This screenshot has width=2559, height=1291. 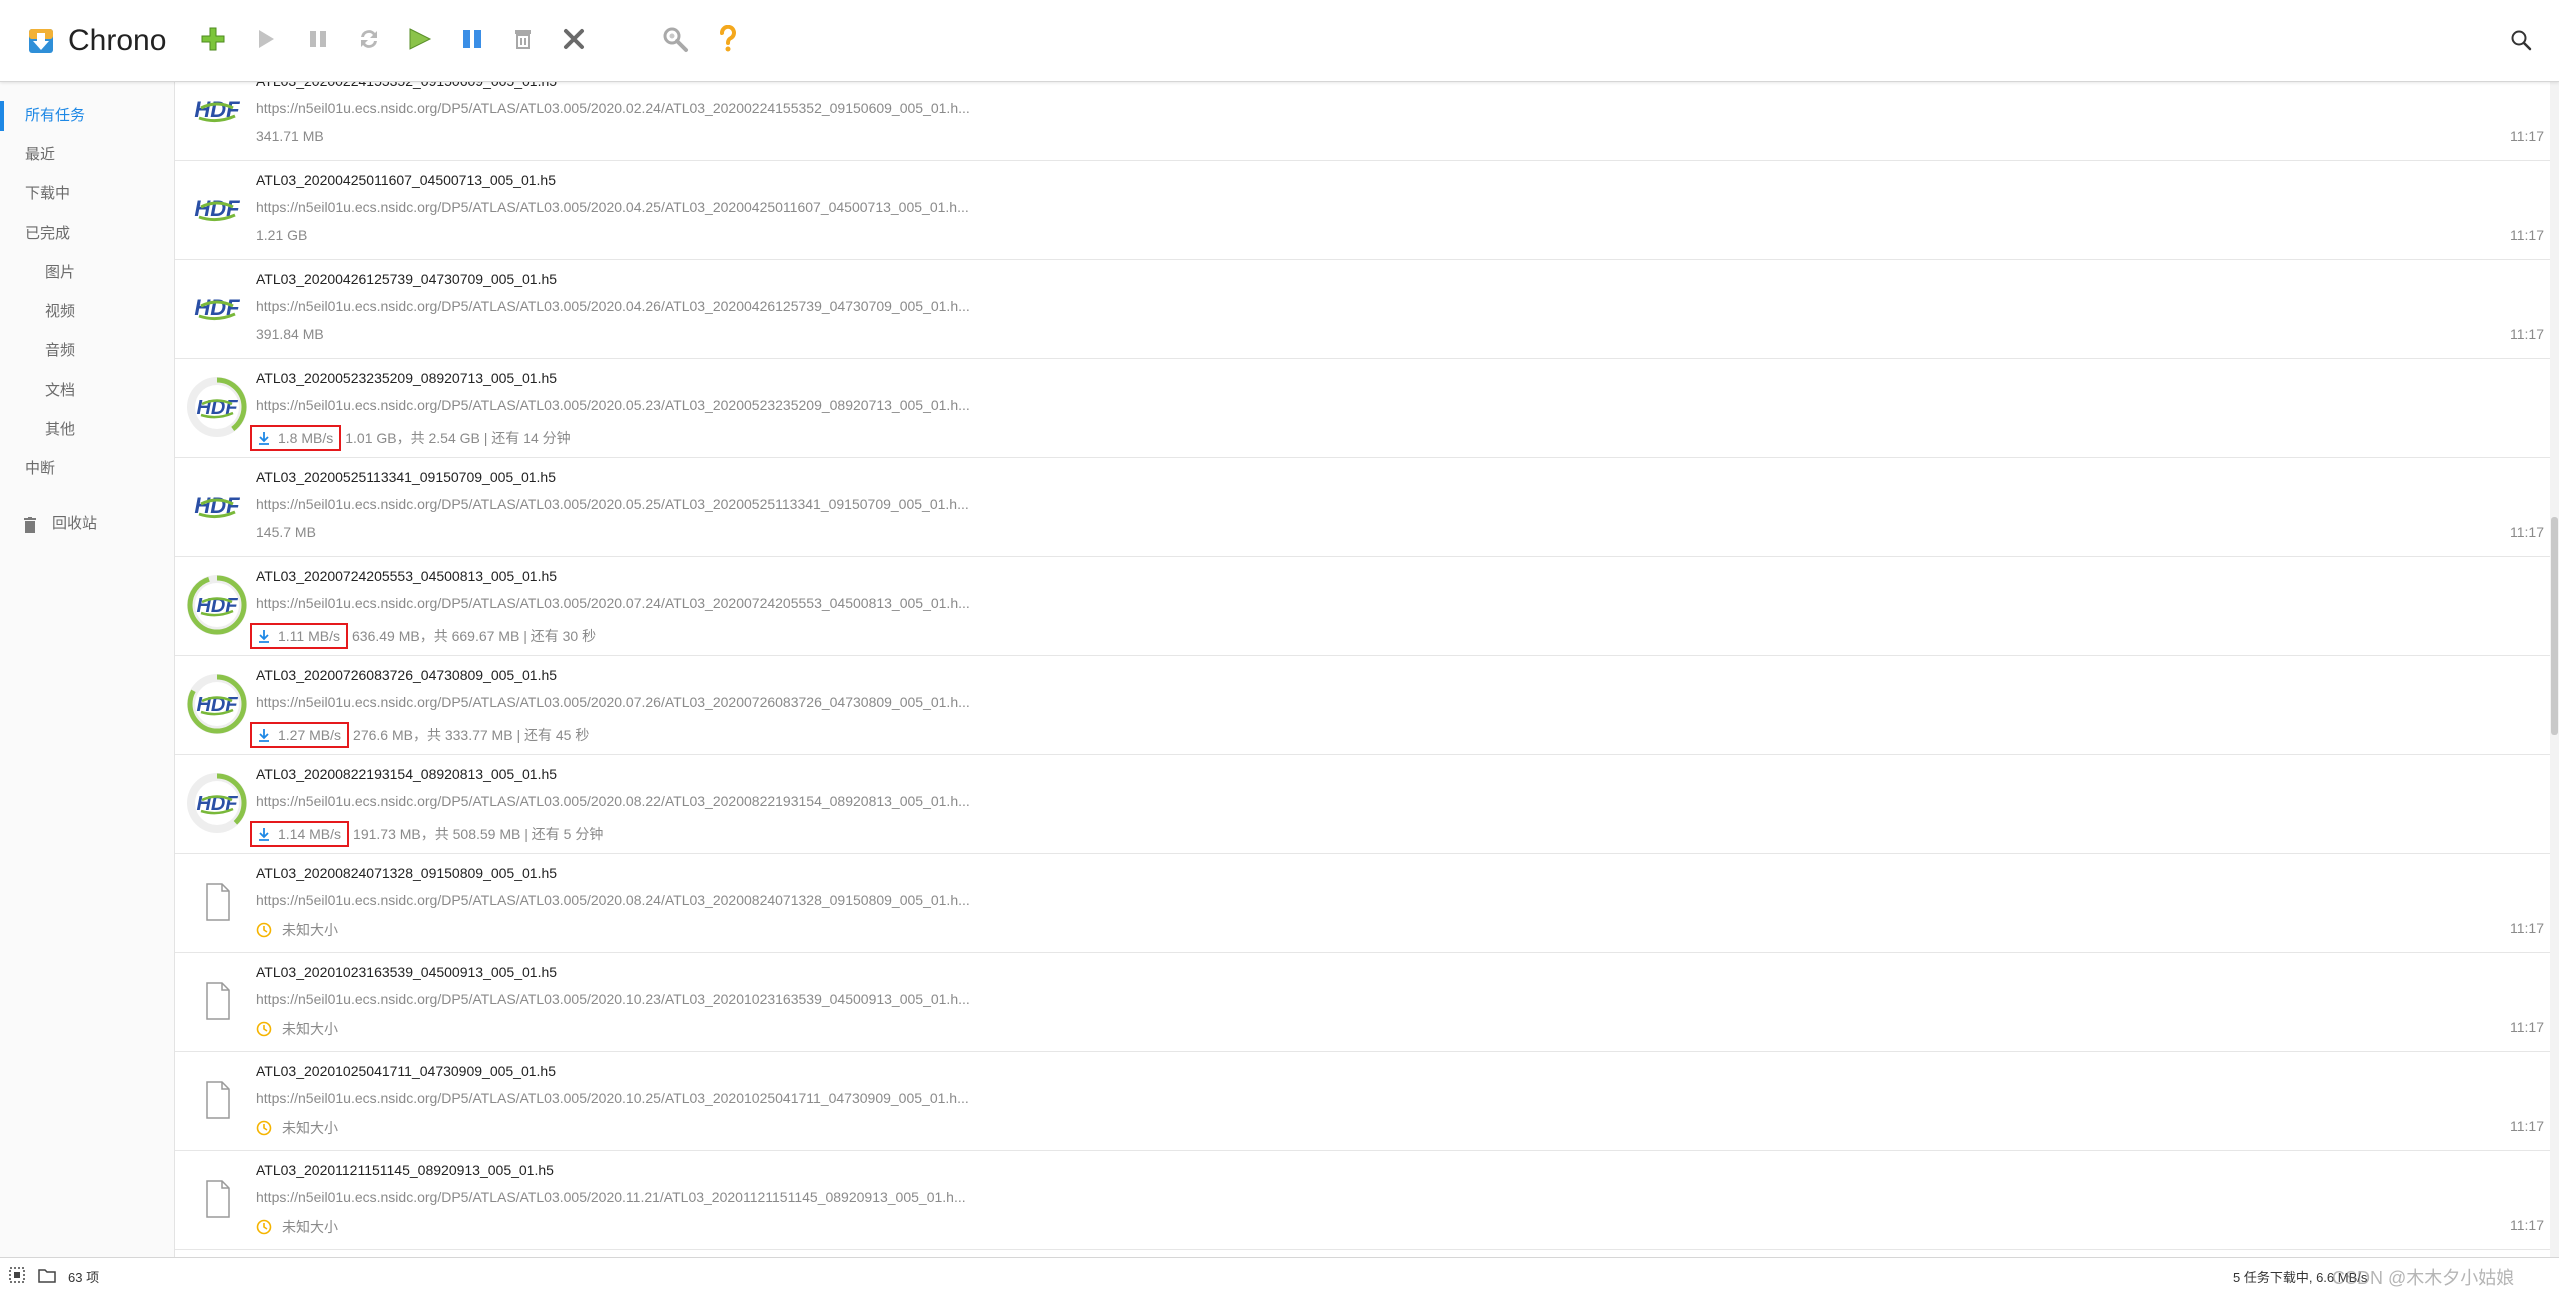 I want to click on start-button, so click(x=266, y=39).